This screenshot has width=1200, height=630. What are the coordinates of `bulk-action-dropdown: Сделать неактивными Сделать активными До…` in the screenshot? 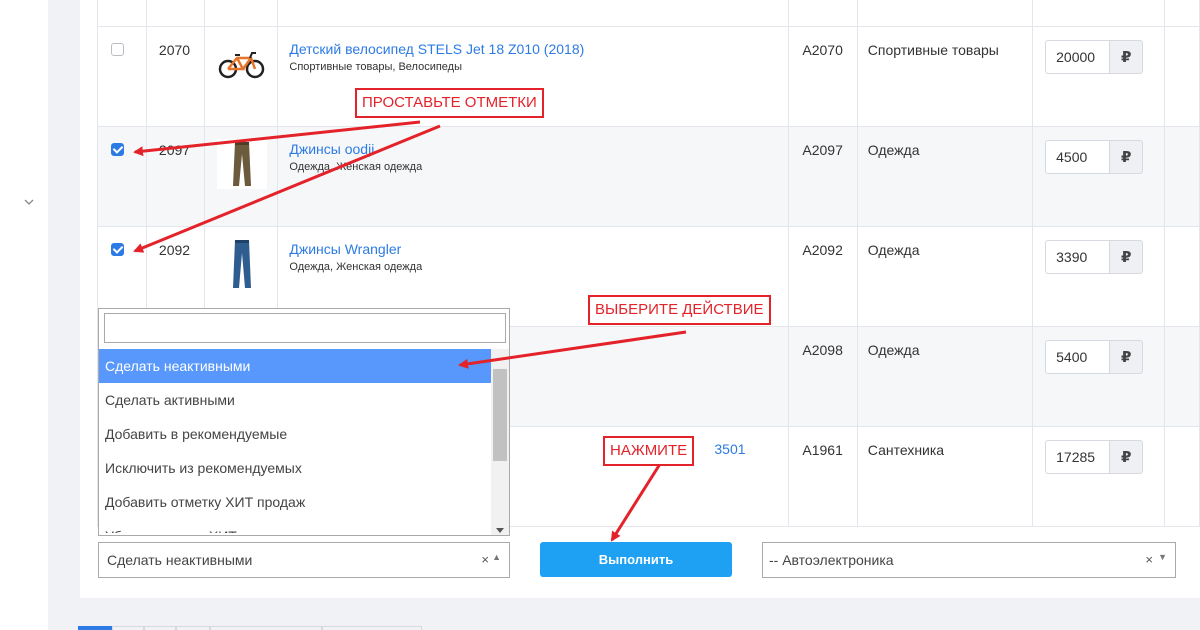 It's located at (304, 422).